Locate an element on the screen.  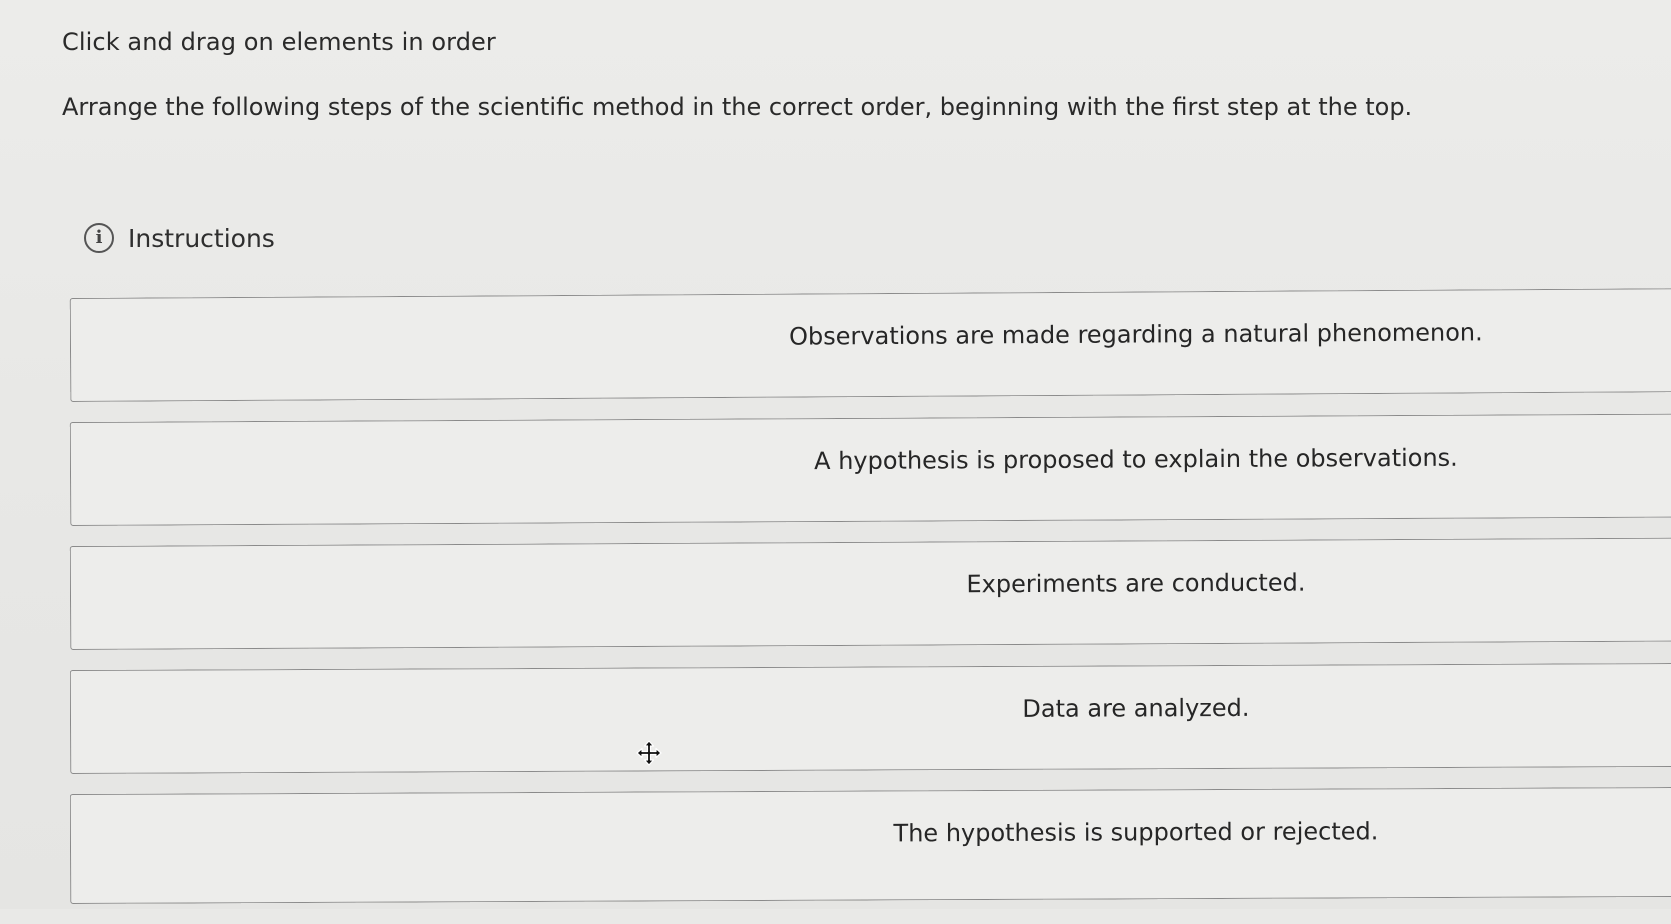
instructions-label: Instructions is located at coordinates (201, 238).